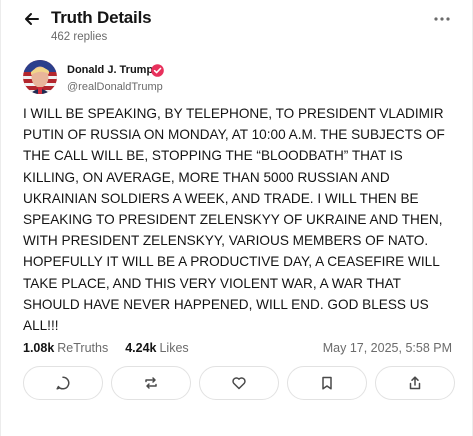 This screenshot has width=473, height=436. I want to click on reply-bubble-icon, so click(63, 383).